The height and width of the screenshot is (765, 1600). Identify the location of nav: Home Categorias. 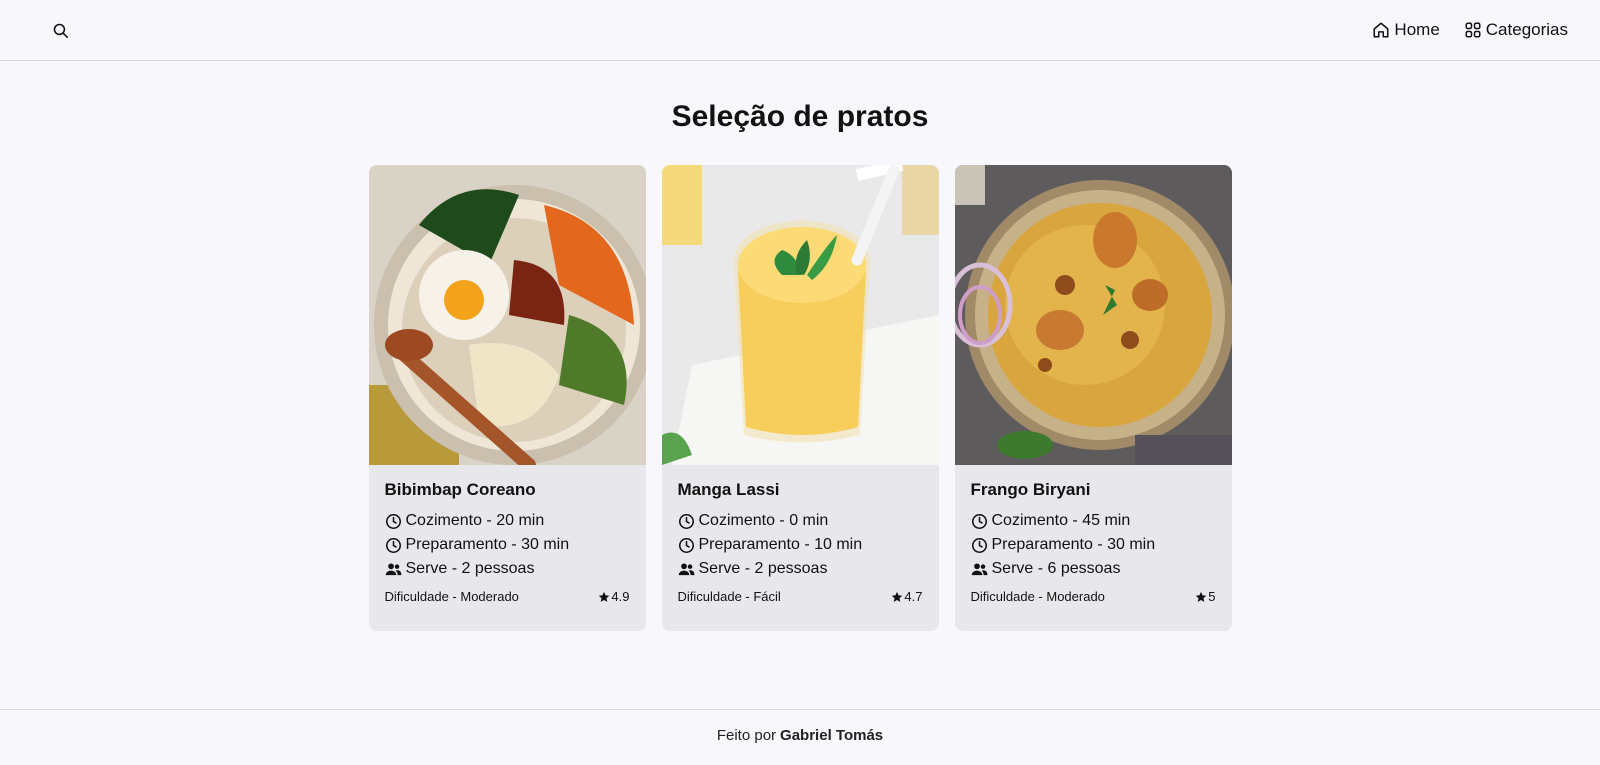
(1470, 30).